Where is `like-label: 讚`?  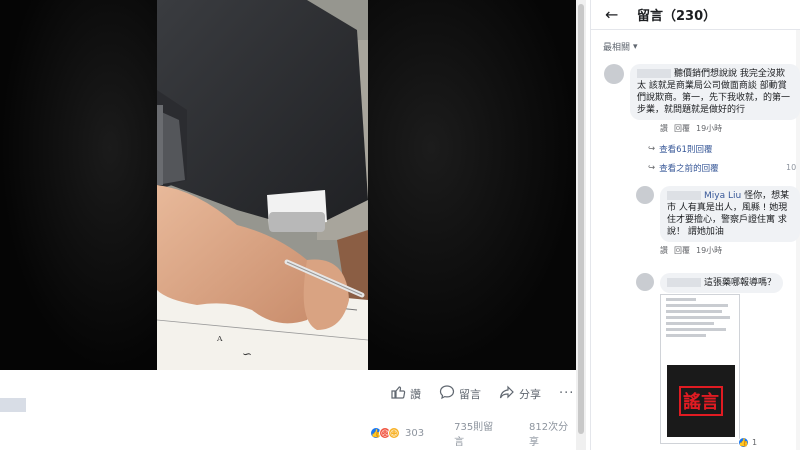
like-label: 讚 is located at coordinates (415, 394).